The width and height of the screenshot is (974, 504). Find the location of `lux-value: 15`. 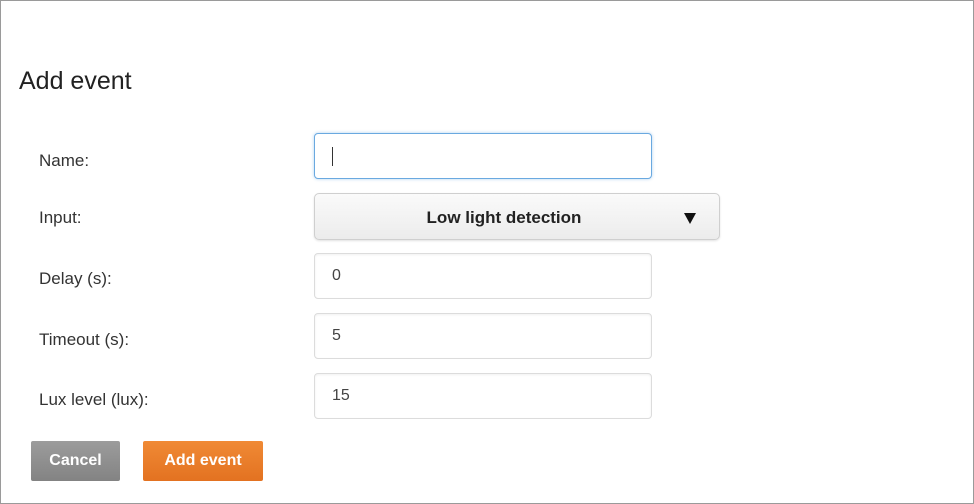

lux-value: 15 is located at coordinates (341, 395).